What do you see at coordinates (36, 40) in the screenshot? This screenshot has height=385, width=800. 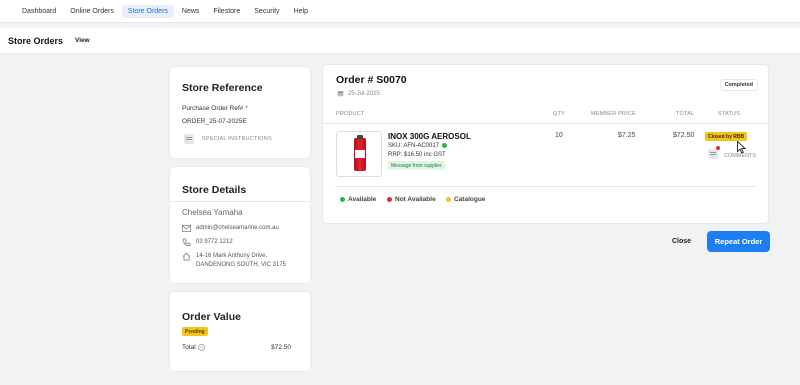 I see `page-title: Store Orders` at bounding box center [36, 40].